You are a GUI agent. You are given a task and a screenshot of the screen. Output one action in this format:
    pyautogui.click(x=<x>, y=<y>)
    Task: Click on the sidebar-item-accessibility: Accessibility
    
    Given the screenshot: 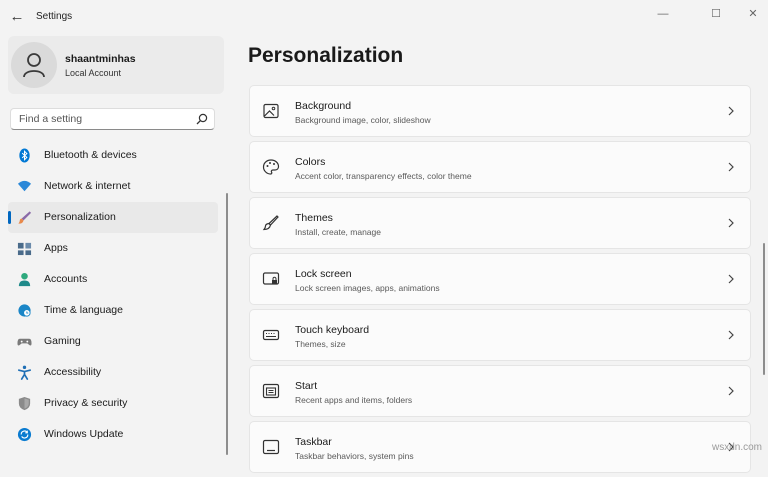 What is the action you would take?
    pyautogui.click(x=113, y=372)
    